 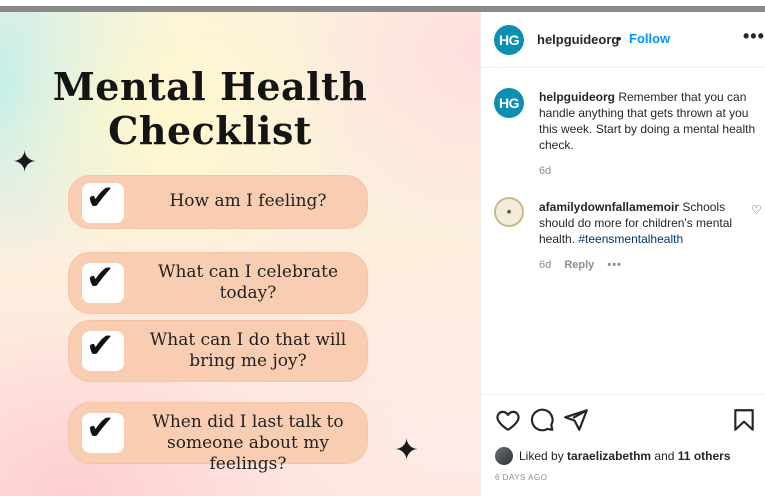 I want to click on follow-button: Follow, so click(x=649, y=38).